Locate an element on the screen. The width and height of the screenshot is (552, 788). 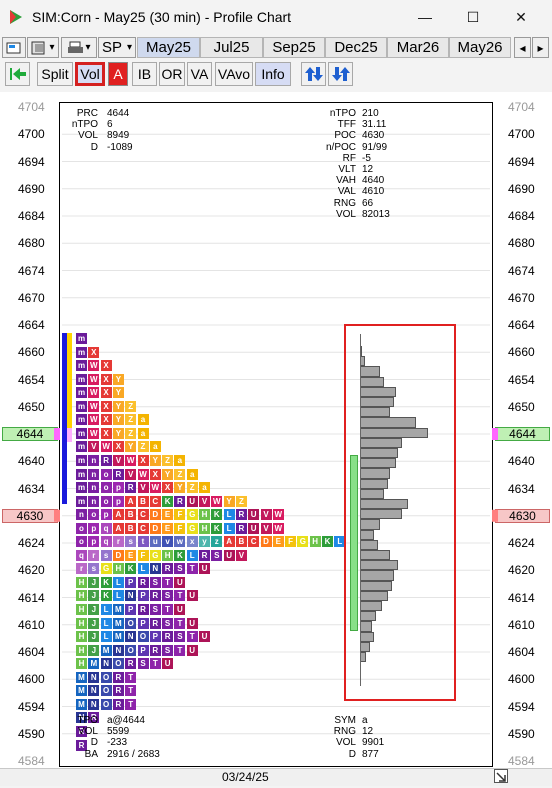
session-bar is located at coordinates (69, 387).